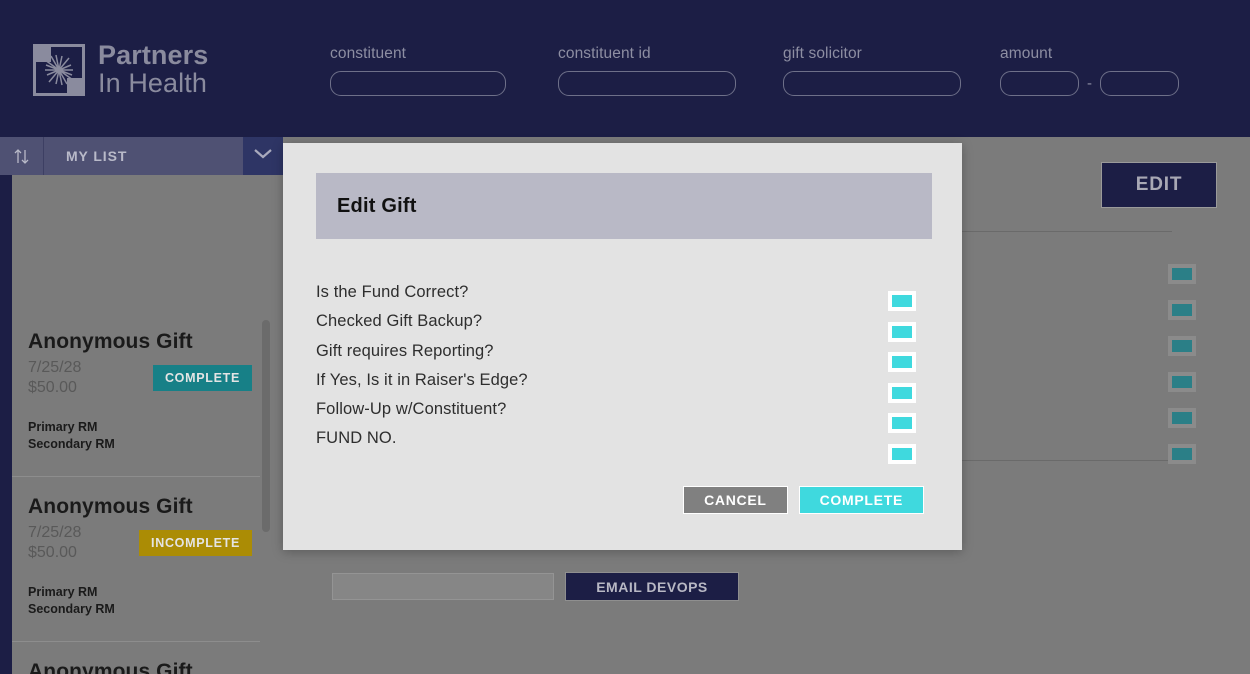  What do you see at coordinates (624, 206) in the screenshot?
I see `modal-header: Edit Gift` at bounding box center [624, 206].